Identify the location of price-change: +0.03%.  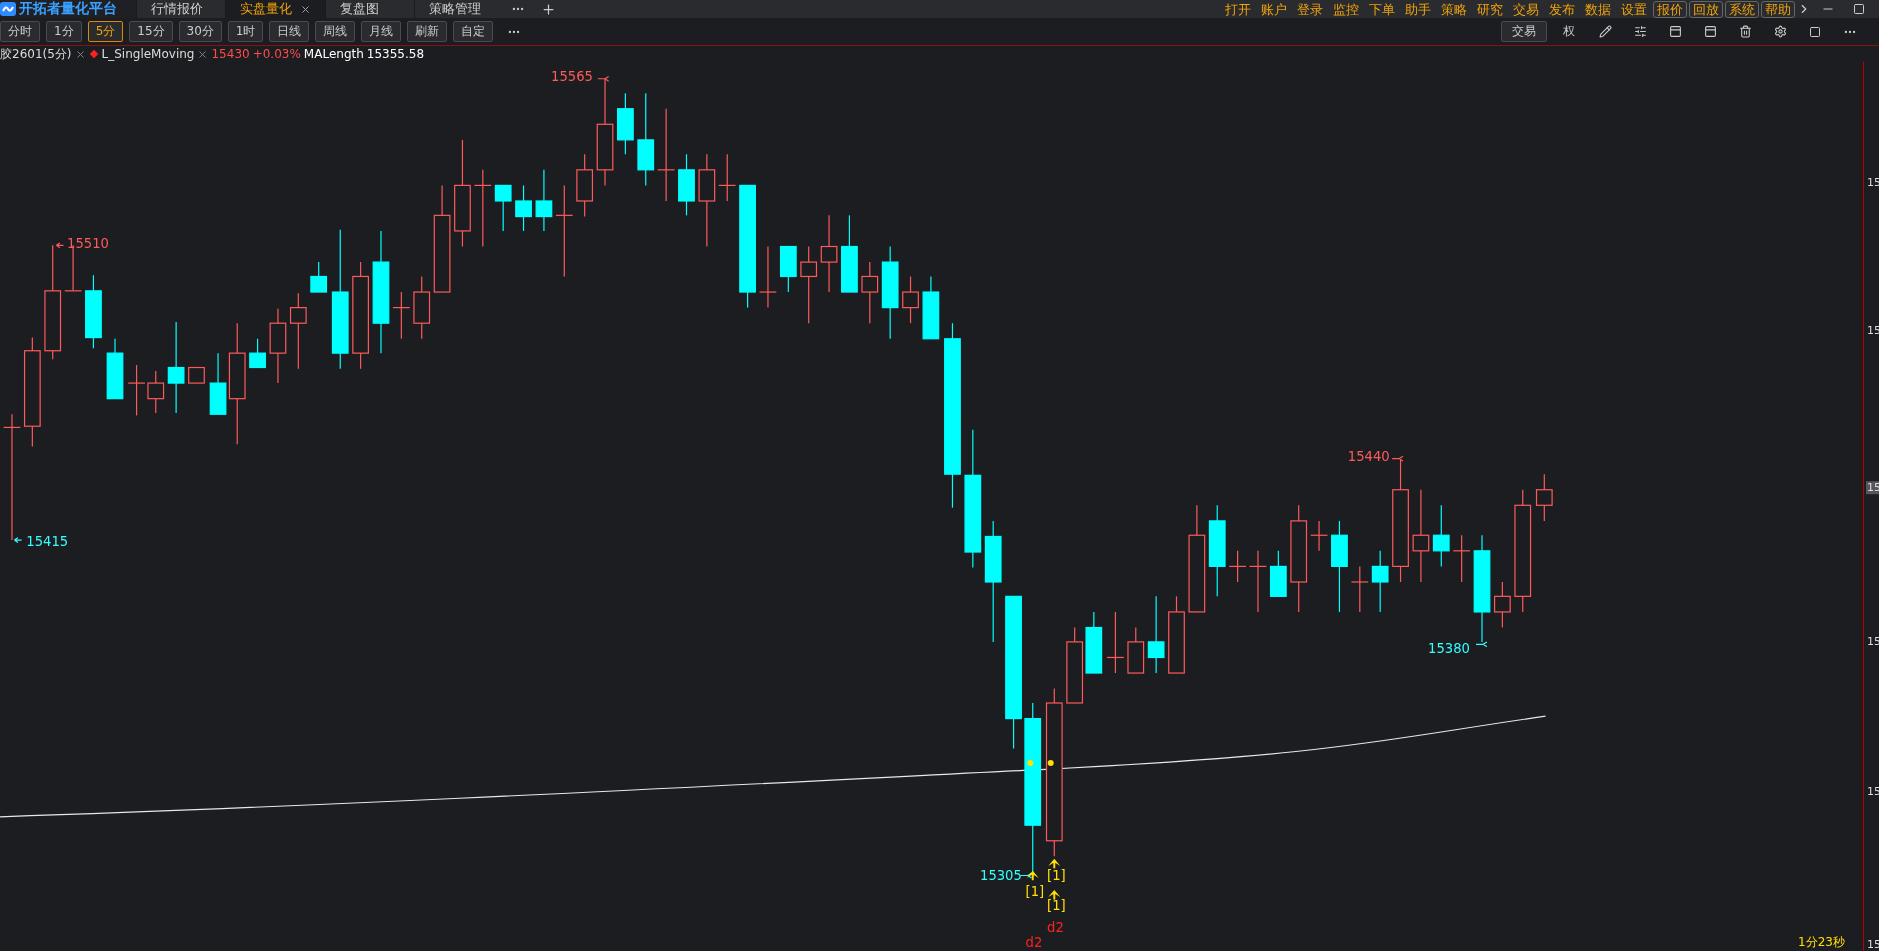
(276, 54).